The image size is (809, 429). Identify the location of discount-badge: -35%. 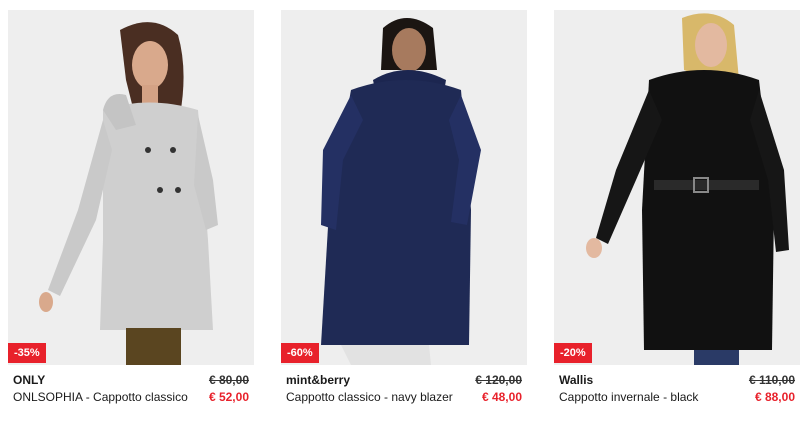
(27, 353).